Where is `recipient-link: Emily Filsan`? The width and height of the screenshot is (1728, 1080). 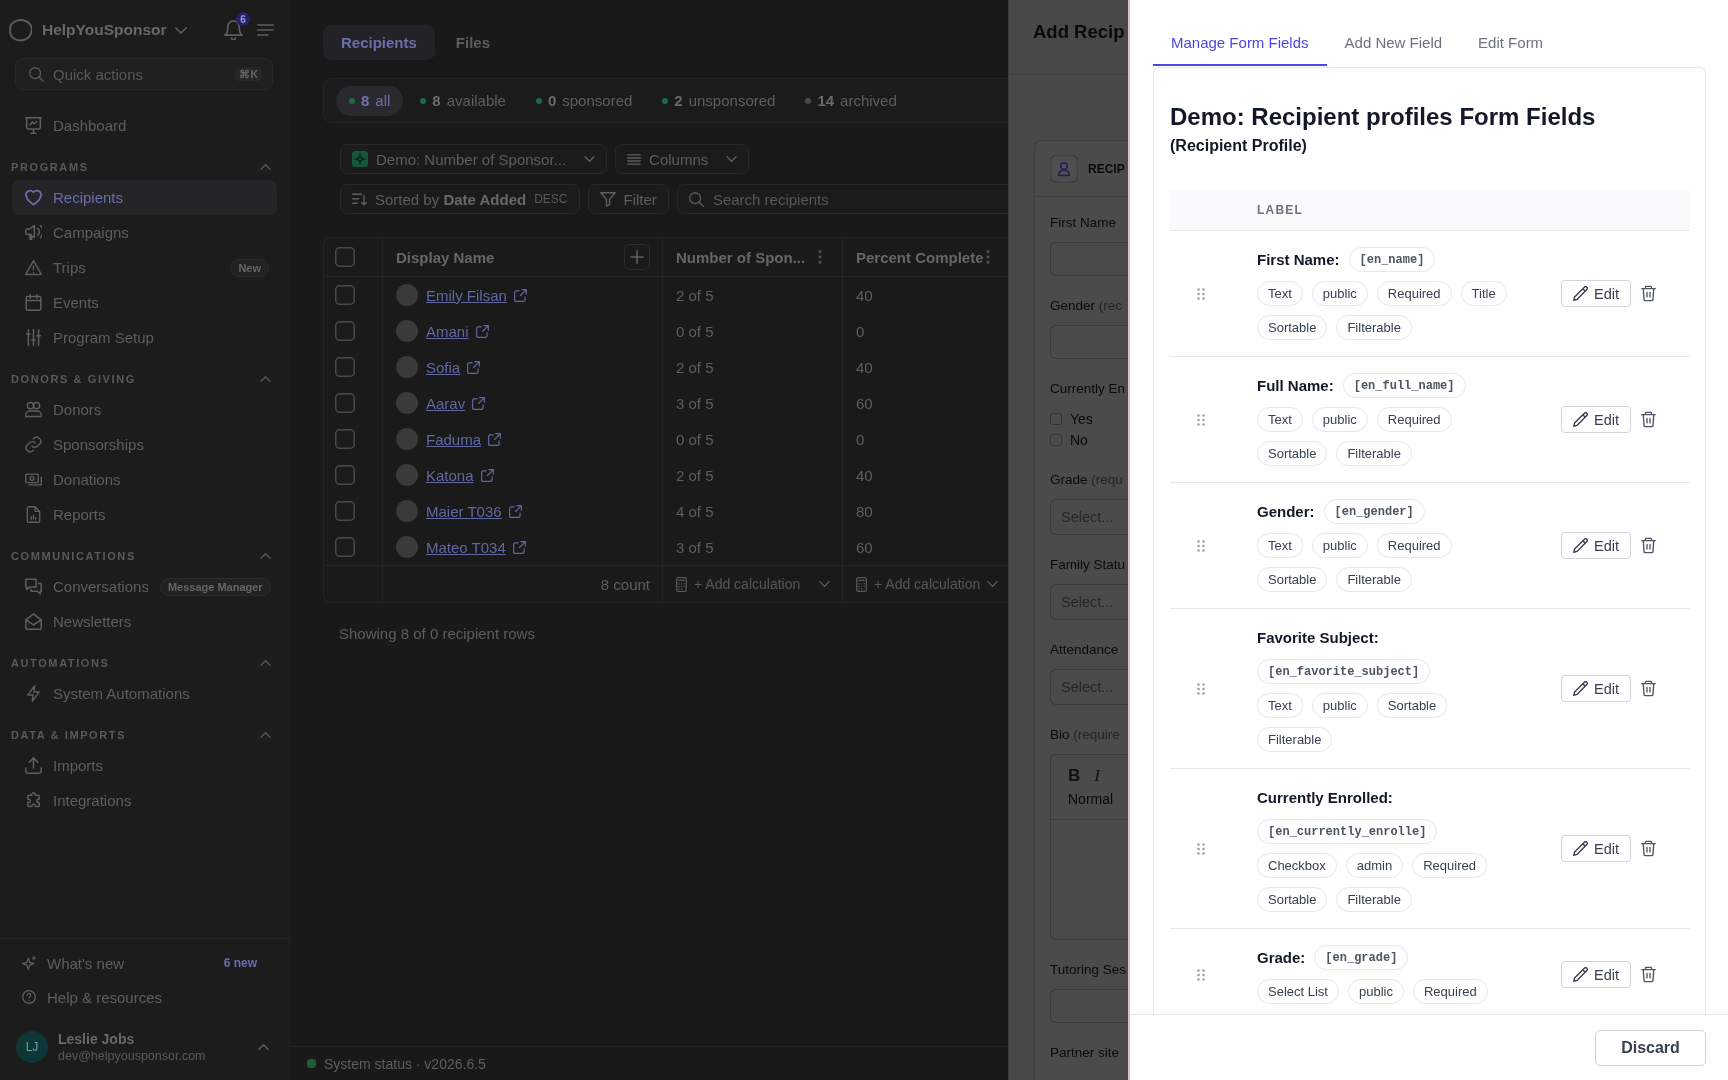 recipient-link: Emily Filsan is located at coordinates (466, 295).